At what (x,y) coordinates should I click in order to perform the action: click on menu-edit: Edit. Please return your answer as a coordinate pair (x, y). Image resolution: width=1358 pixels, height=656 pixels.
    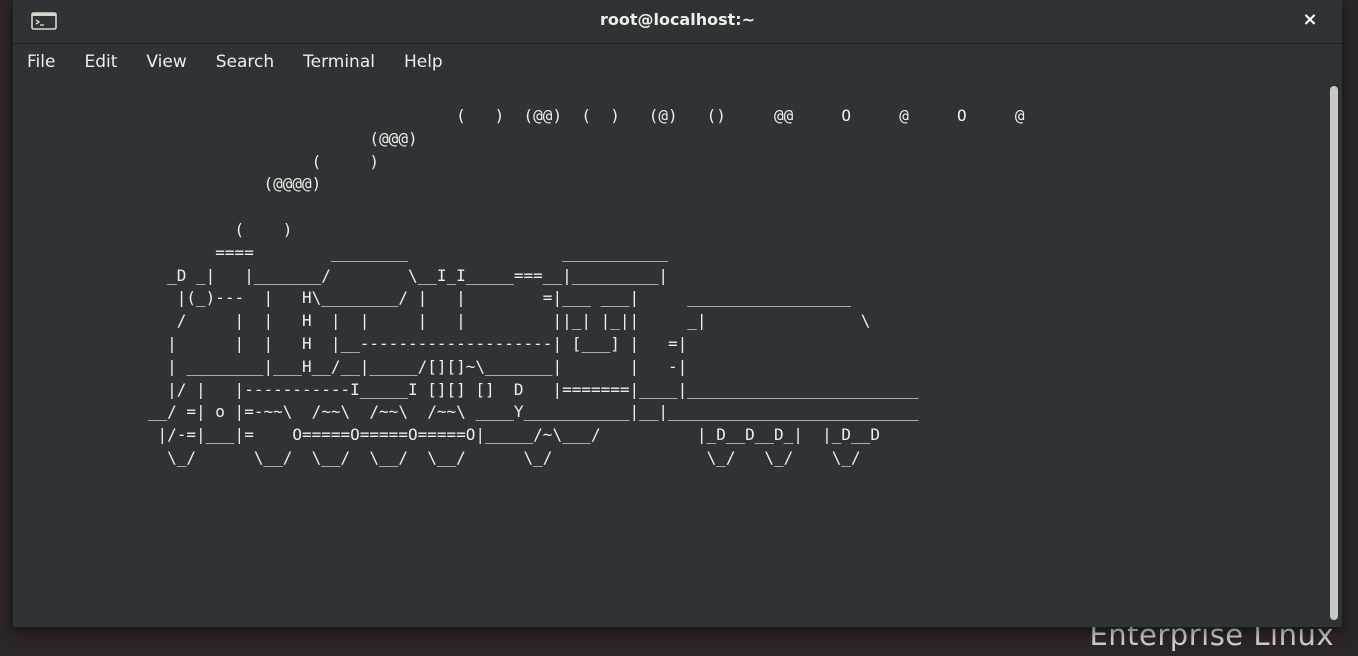
    Looking at the image, I should click on (100, 62).